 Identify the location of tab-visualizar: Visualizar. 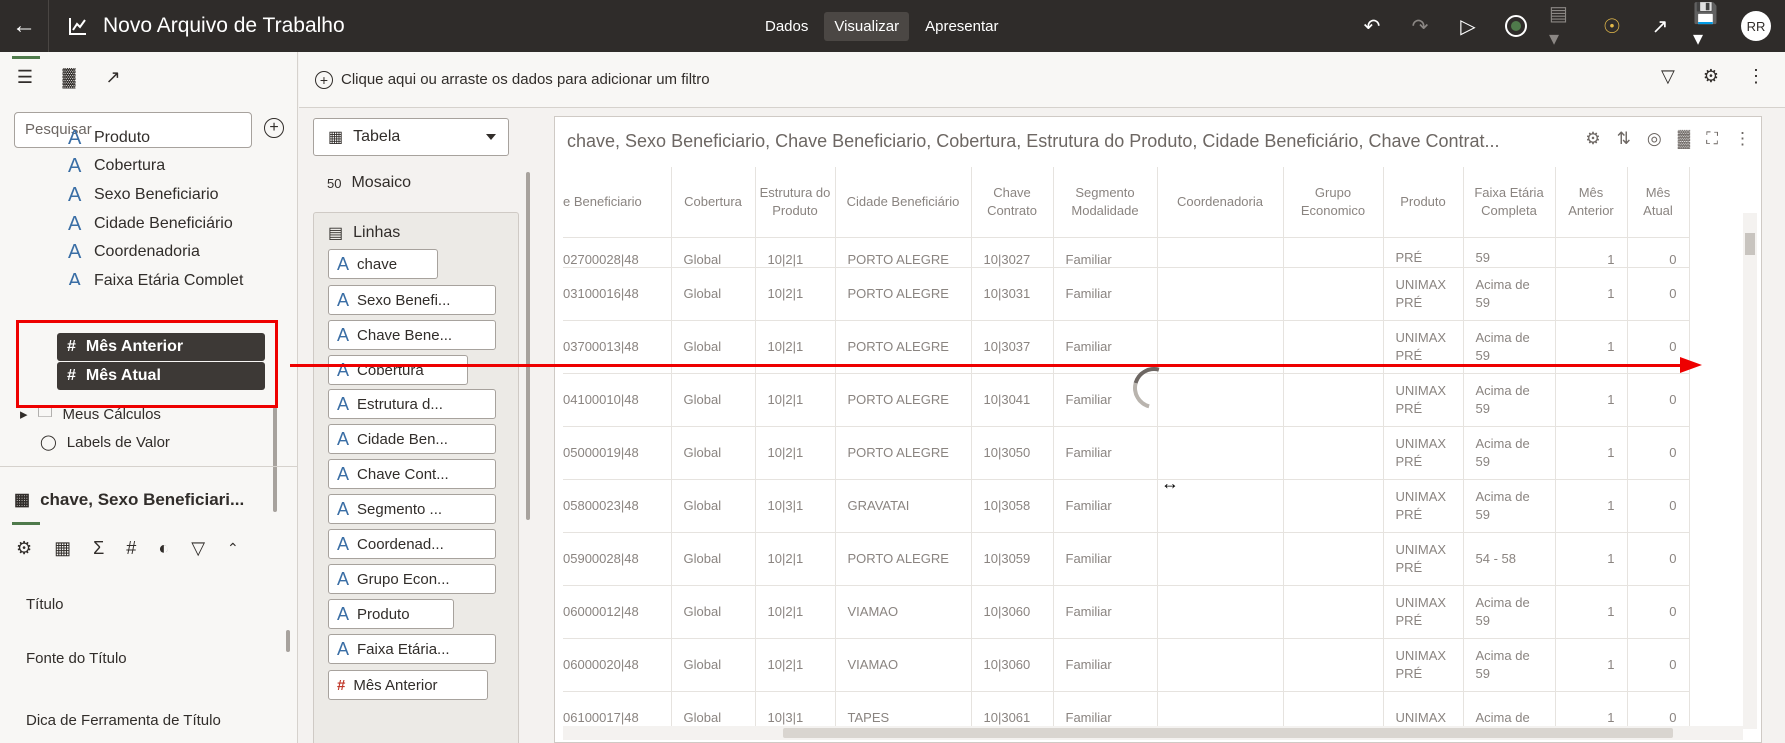
(867, 26).